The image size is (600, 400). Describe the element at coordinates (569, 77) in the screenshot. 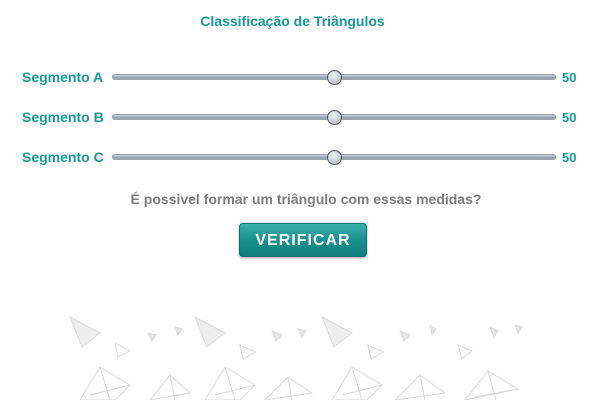

I see `slider-value-segment-a: 50` at that location.